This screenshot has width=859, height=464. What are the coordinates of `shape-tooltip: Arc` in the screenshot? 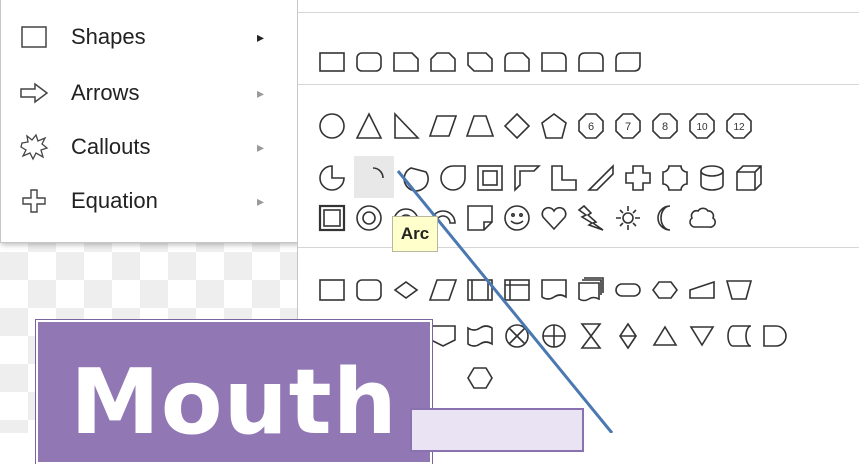 It's located at (415, 234).